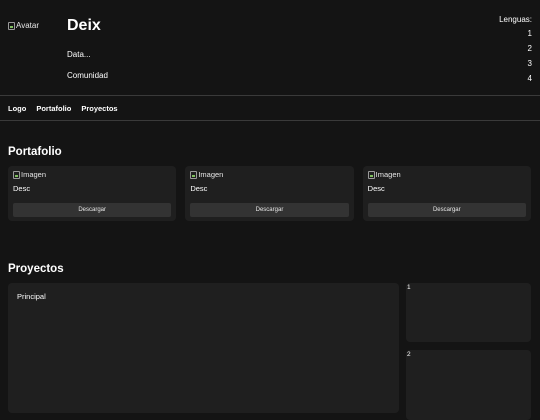  I want to click on projects-heading: Proyectos, so click(36, 269).